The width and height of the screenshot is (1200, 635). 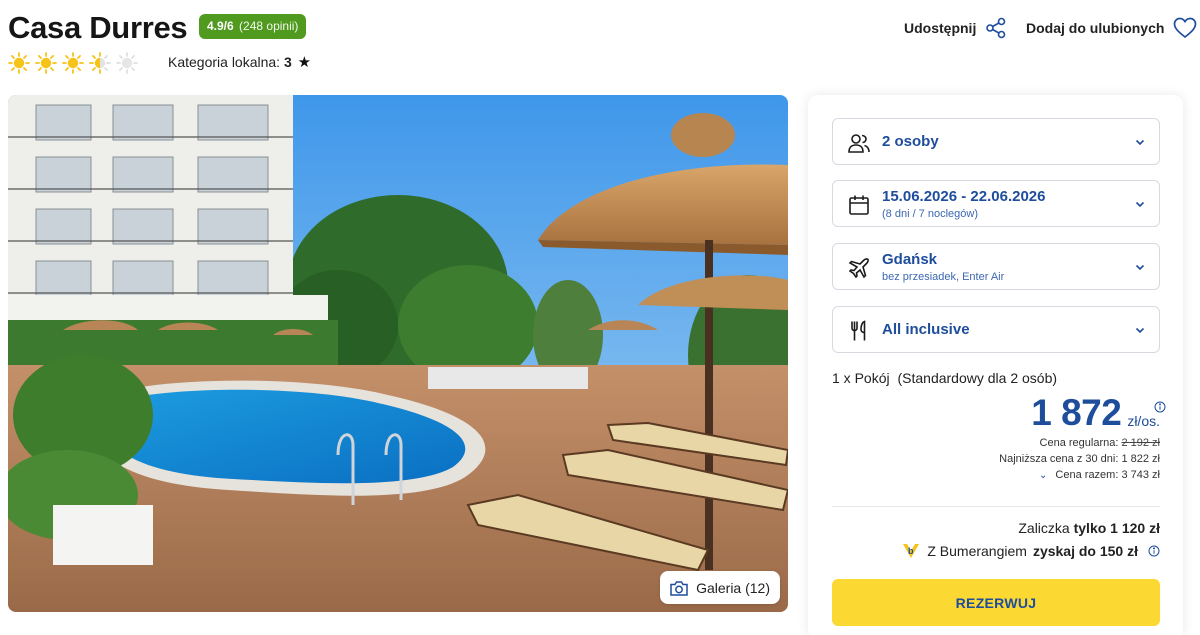 What do you see at coordinates (943, 277) in the screenshot?
I see `departure-sub: bez przesiadek, Enter Air` at bounding box center [943, 277].